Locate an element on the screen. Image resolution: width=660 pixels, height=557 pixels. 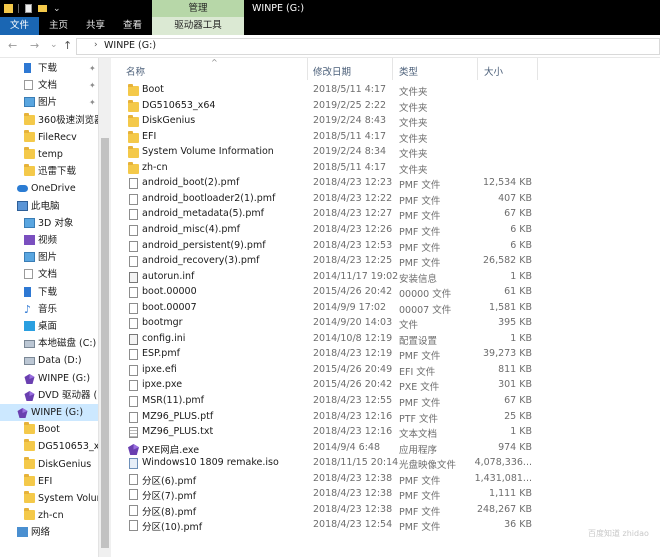
sidebar-item: ♪ 音乐 is located at coordinates (49, 309).